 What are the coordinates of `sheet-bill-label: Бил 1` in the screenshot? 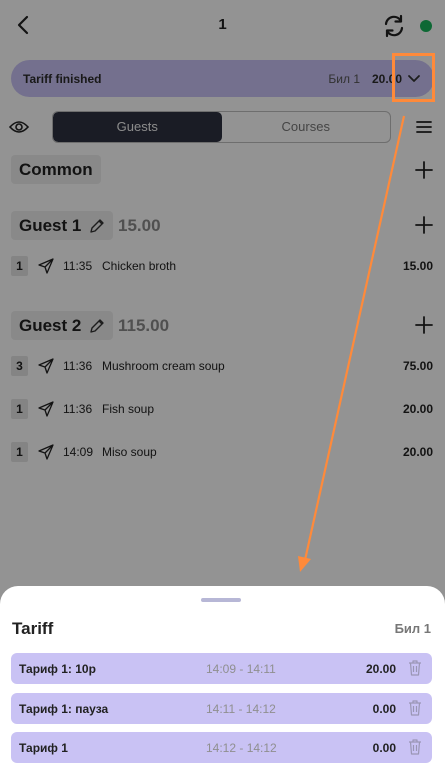 It's located at (412, 628).